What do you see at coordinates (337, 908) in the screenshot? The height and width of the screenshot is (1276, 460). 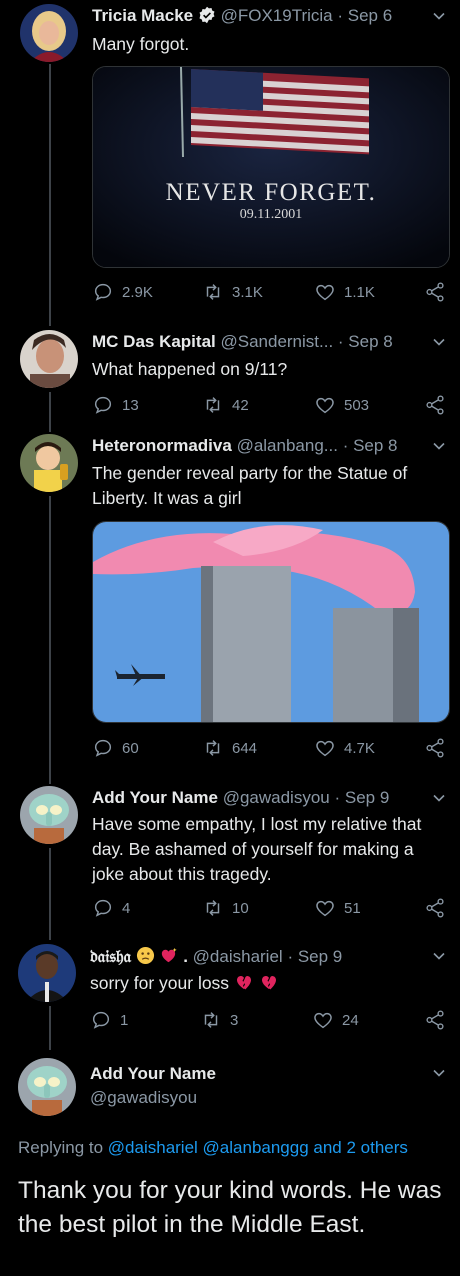 I see `like-button: 51` at bounding box center [337, 908].